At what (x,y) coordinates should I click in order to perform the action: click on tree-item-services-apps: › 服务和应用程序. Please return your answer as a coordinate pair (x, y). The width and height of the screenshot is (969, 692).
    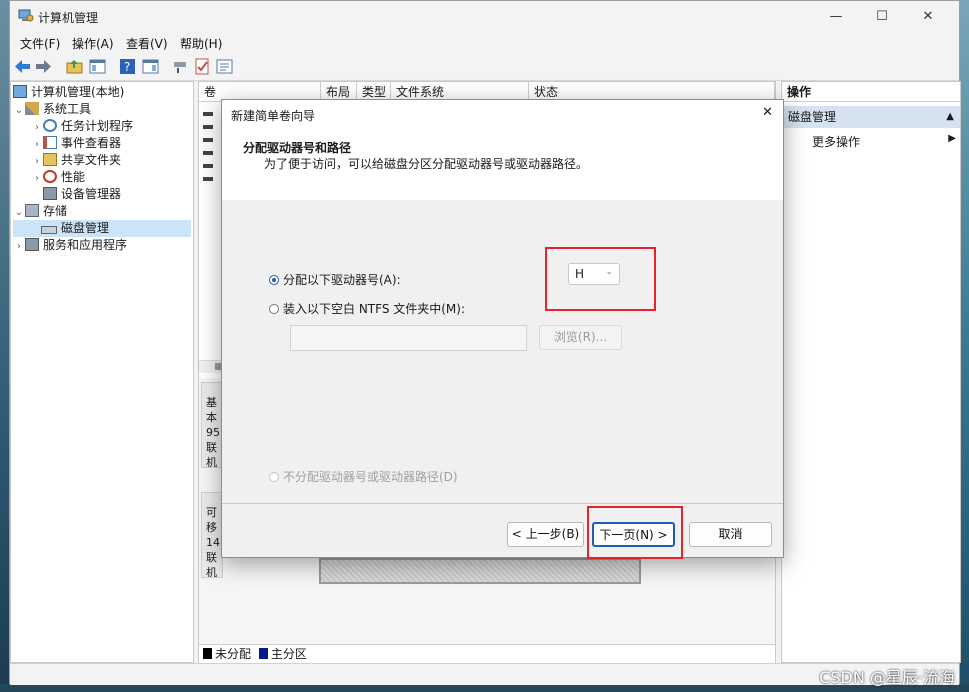
    Looking at the image, I should click on (102, 245).